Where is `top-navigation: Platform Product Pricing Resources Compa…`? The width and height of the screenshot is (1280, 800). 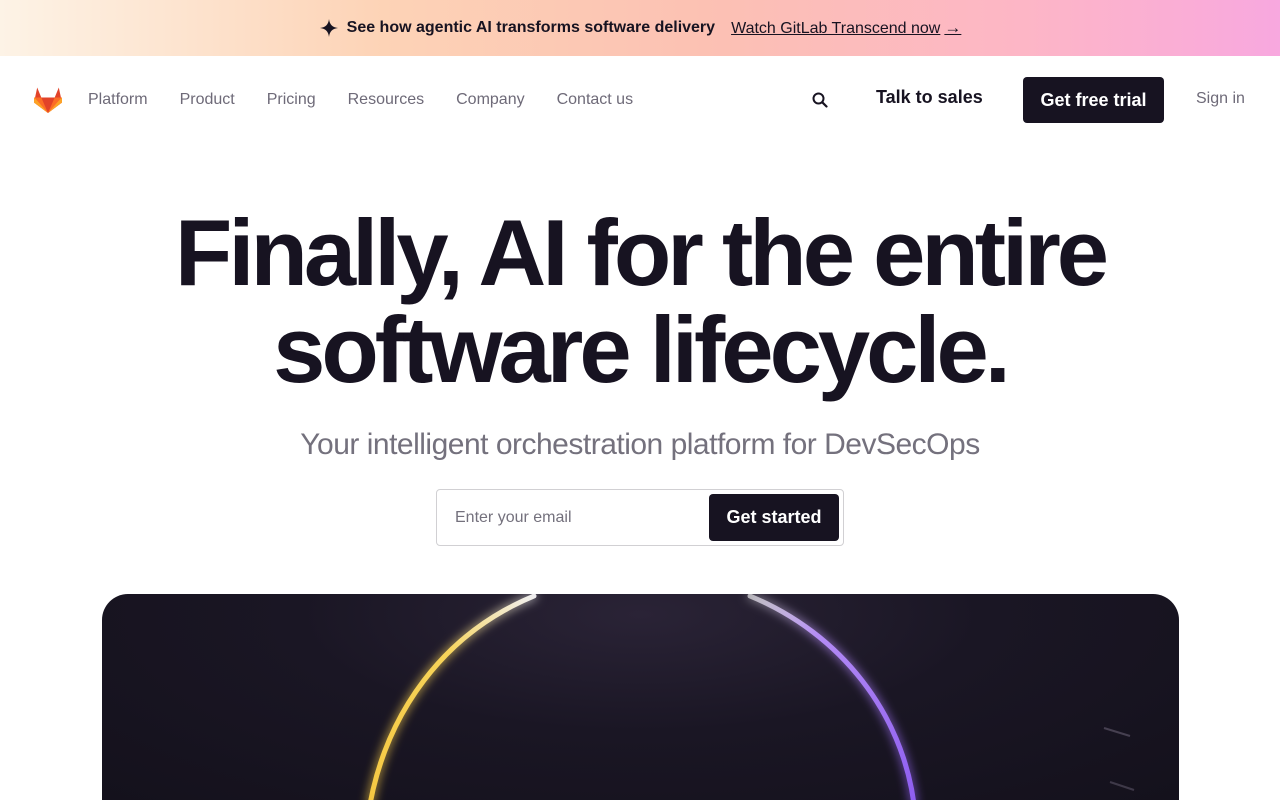
top-navigation: Platform Product Pricing Resources Compa… is located at coordinates (640, 100).